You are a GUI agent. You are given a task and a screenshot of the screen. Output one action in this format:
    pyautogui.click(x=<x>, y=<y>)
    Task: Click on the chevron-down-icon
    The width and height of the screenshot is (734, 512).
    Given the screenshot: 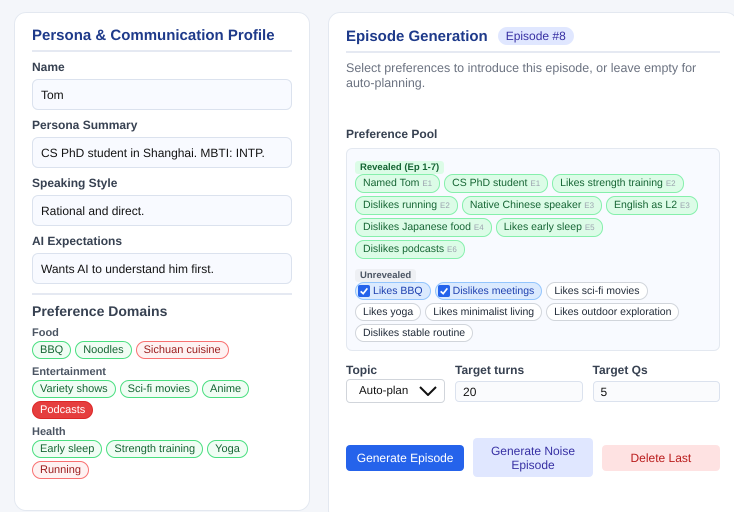 What is the action you would take?
    pyautogui.click(x=428, y=391)
    